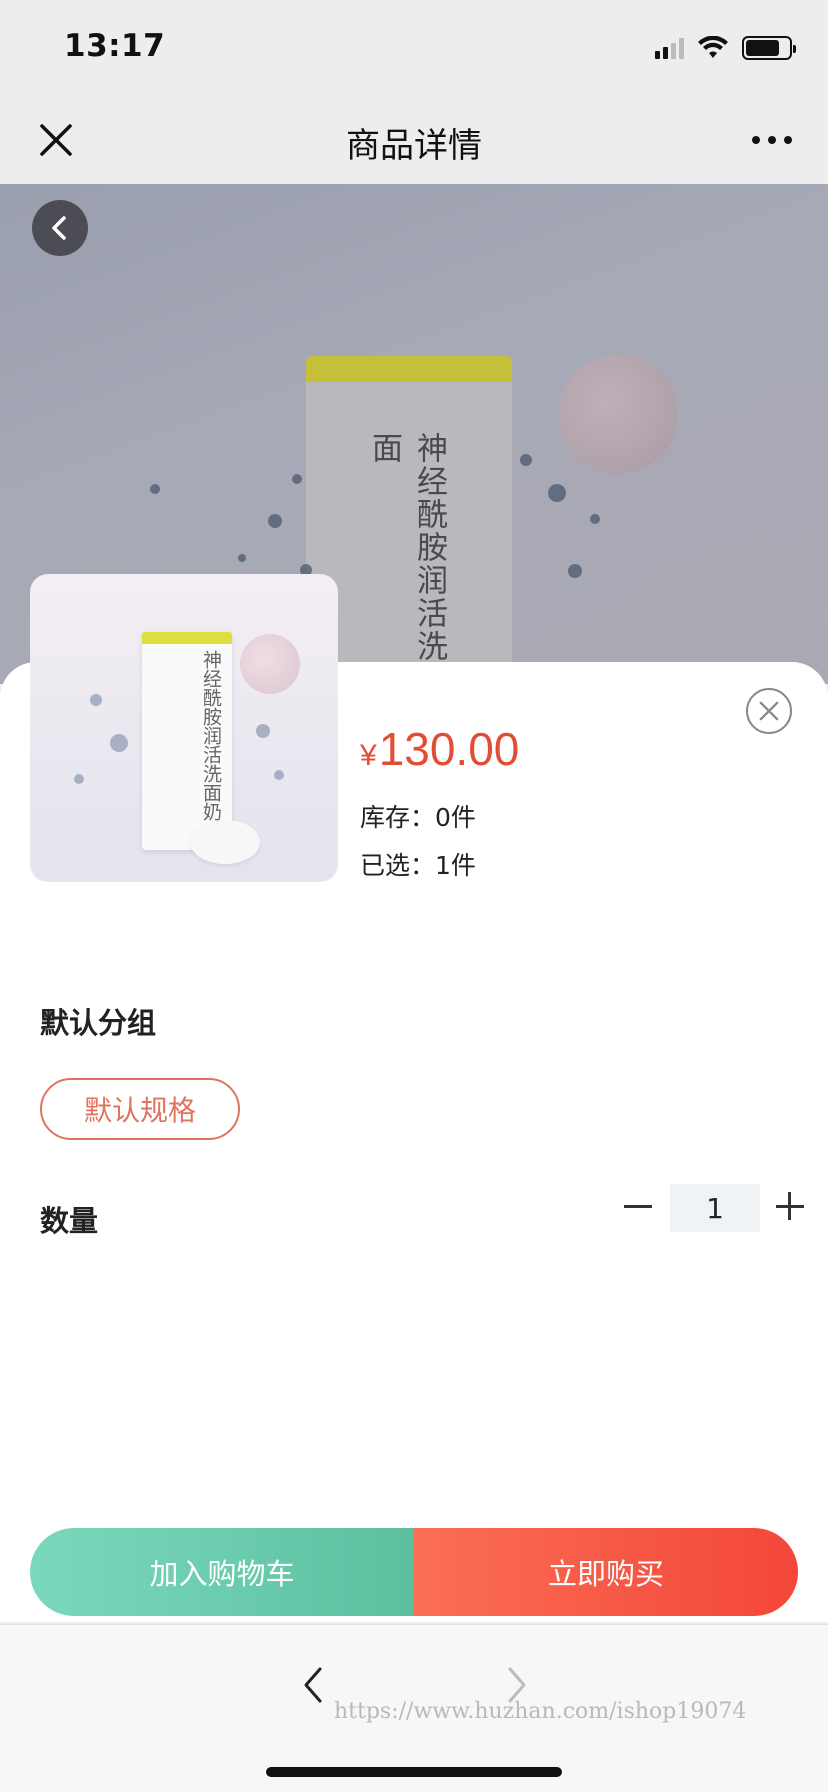  I want to click on spec-option-default: 默认规格, so click(140, 1109).